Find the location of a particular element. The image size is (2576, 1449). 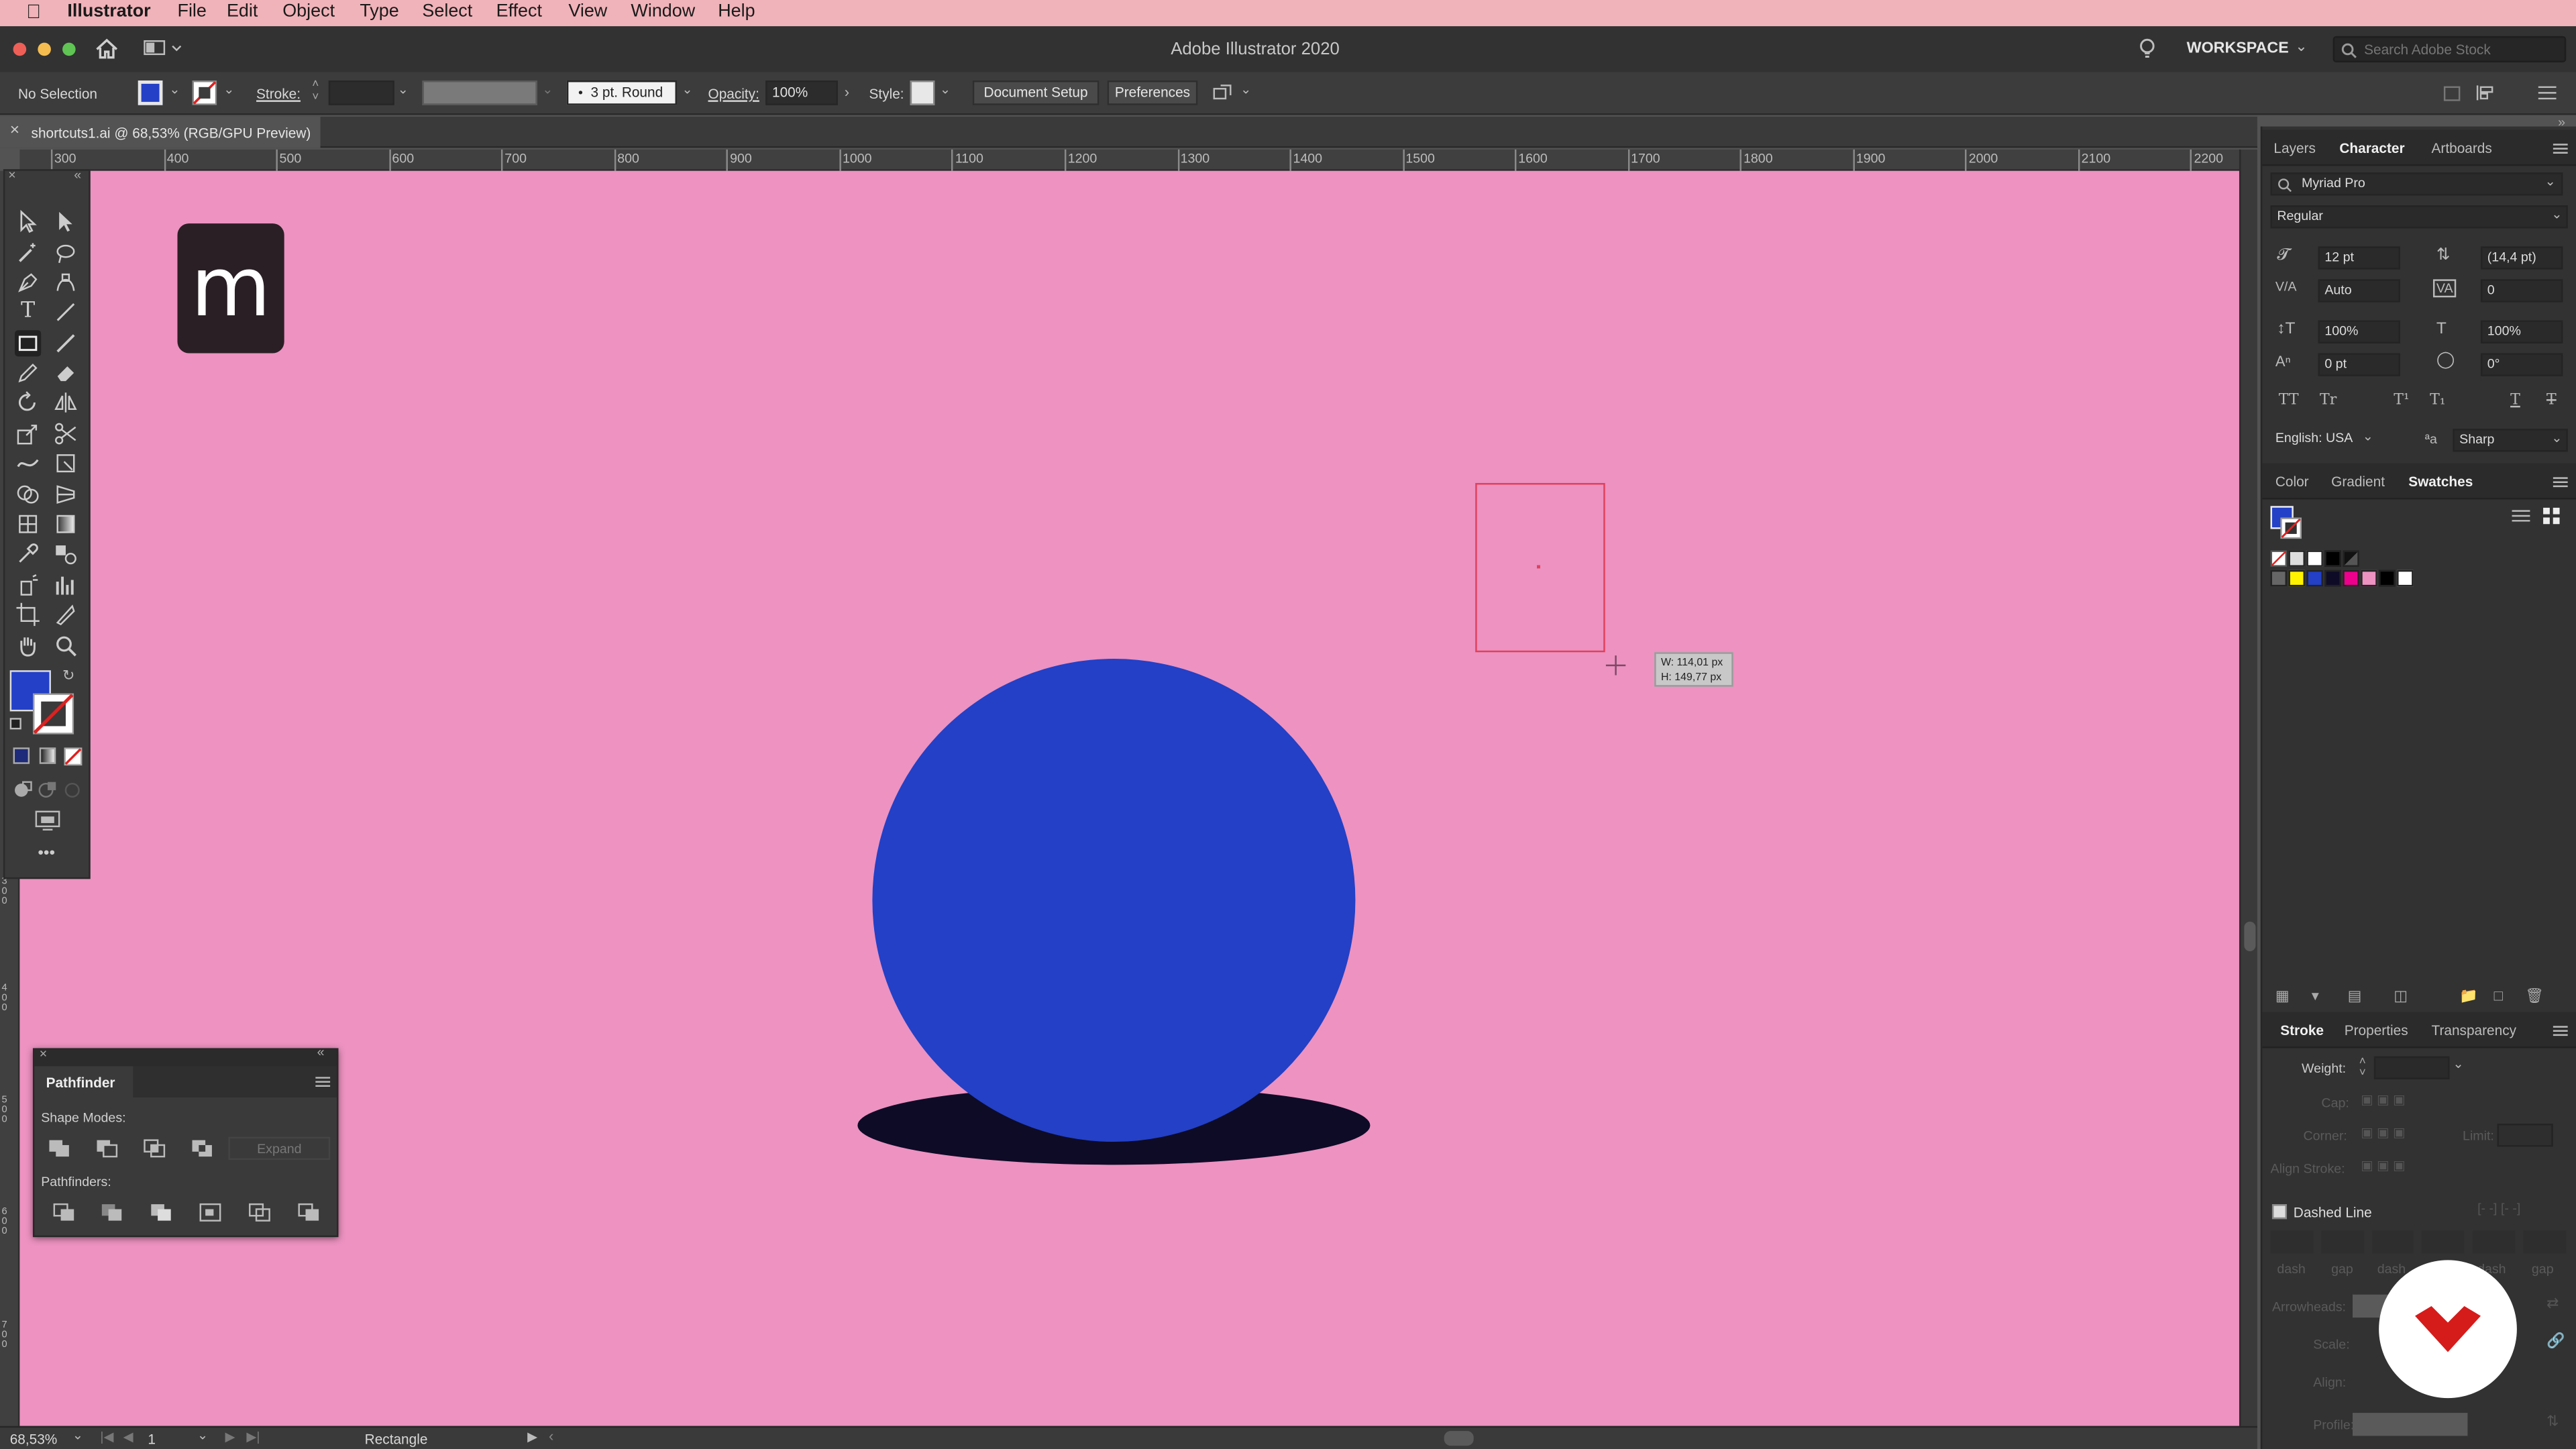

tab-swatches: Swatches is located at coordinates (2440, 481).